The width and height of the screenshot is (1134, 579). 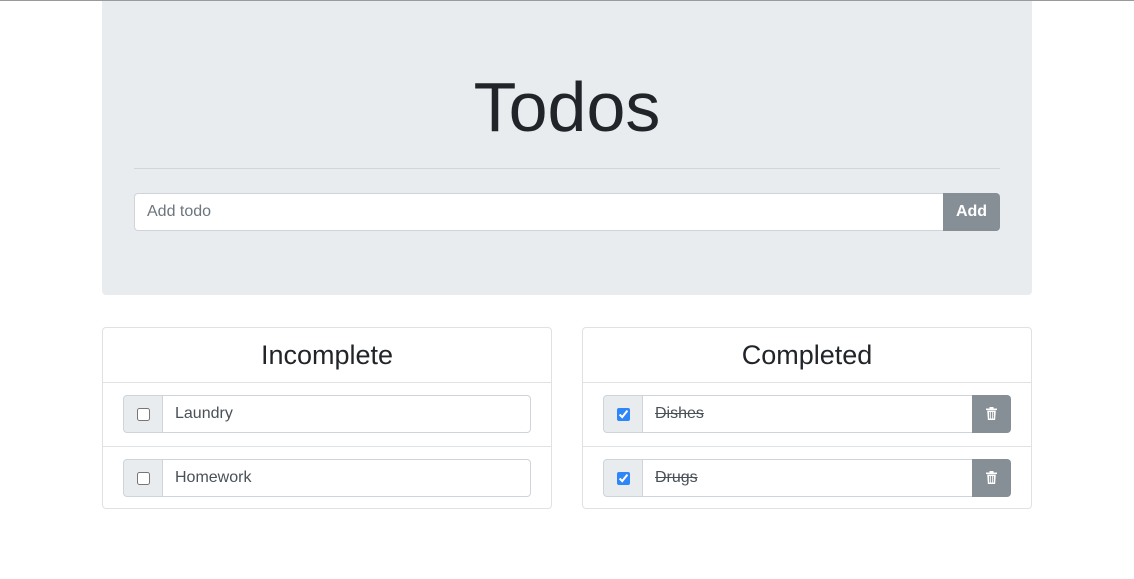 What do you see at coordinates (567, 107) in the screenshot?
I see `page-title: Todos` at bounding box center [567, 107].